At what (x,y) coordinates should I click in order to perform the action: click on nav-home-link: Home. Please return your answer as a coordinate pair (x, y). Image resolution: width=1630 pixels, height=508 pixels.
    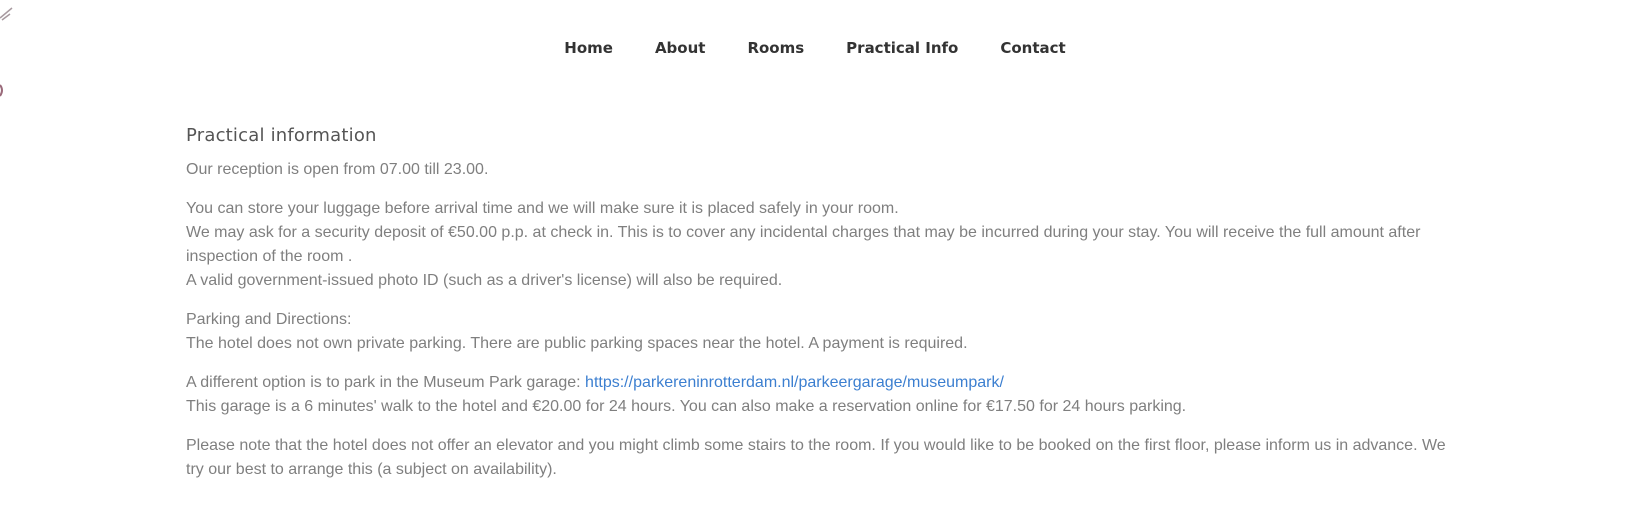
    Looking at the image, I should click on (588, 48).